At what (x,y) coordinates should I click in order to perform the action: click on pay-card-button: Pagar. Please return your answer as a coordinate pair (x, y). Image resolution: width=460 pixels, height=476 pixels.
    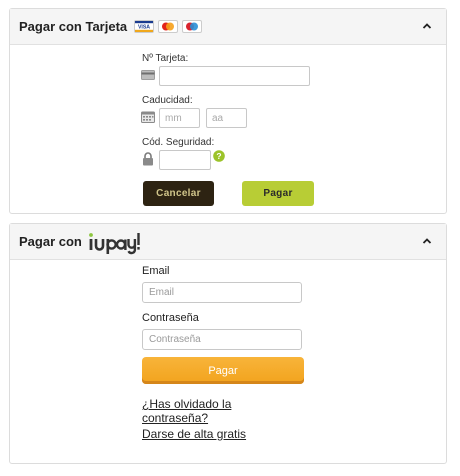
    Looking at the image, I should click on (278, 193).